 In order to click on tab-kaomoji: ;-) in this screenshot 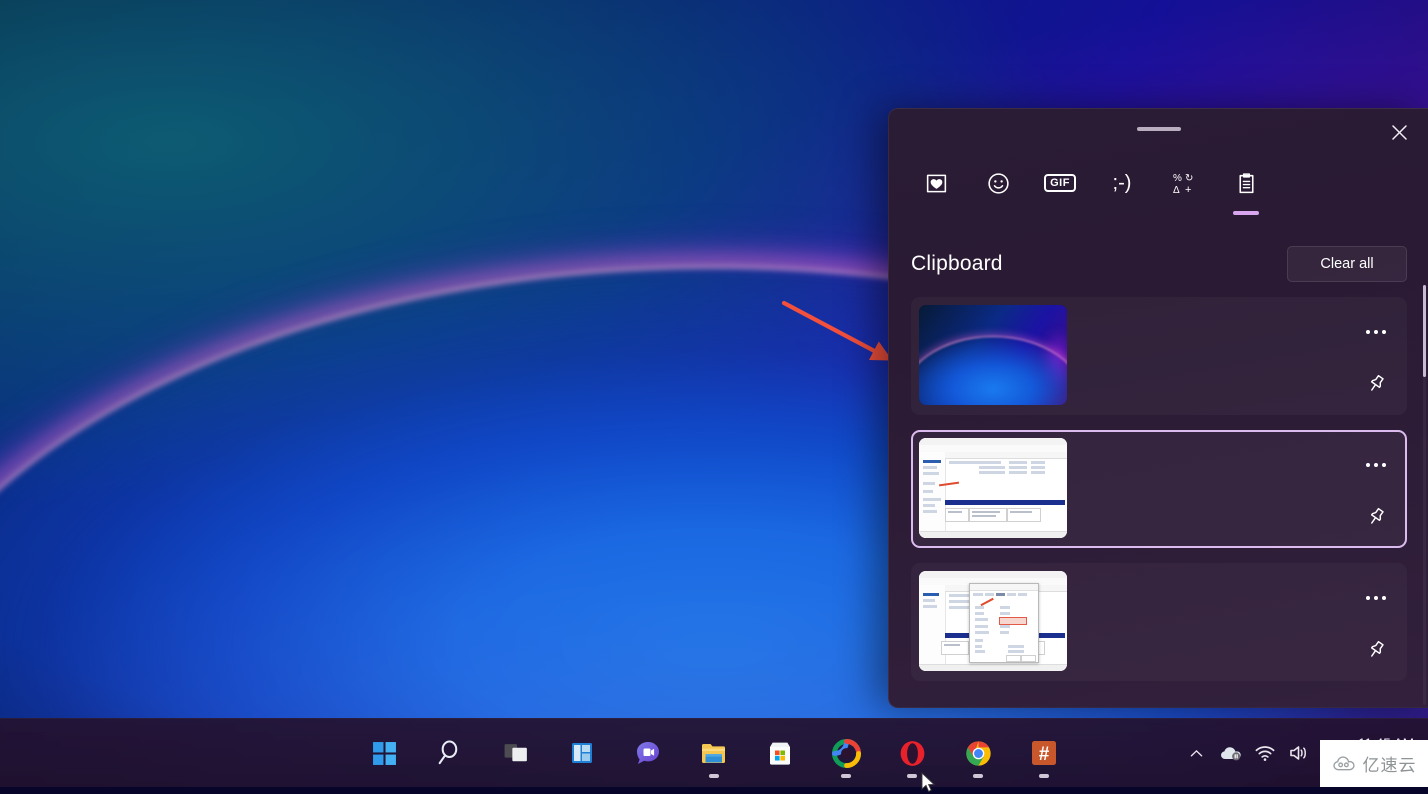, I will do `click(1122, 187)`.